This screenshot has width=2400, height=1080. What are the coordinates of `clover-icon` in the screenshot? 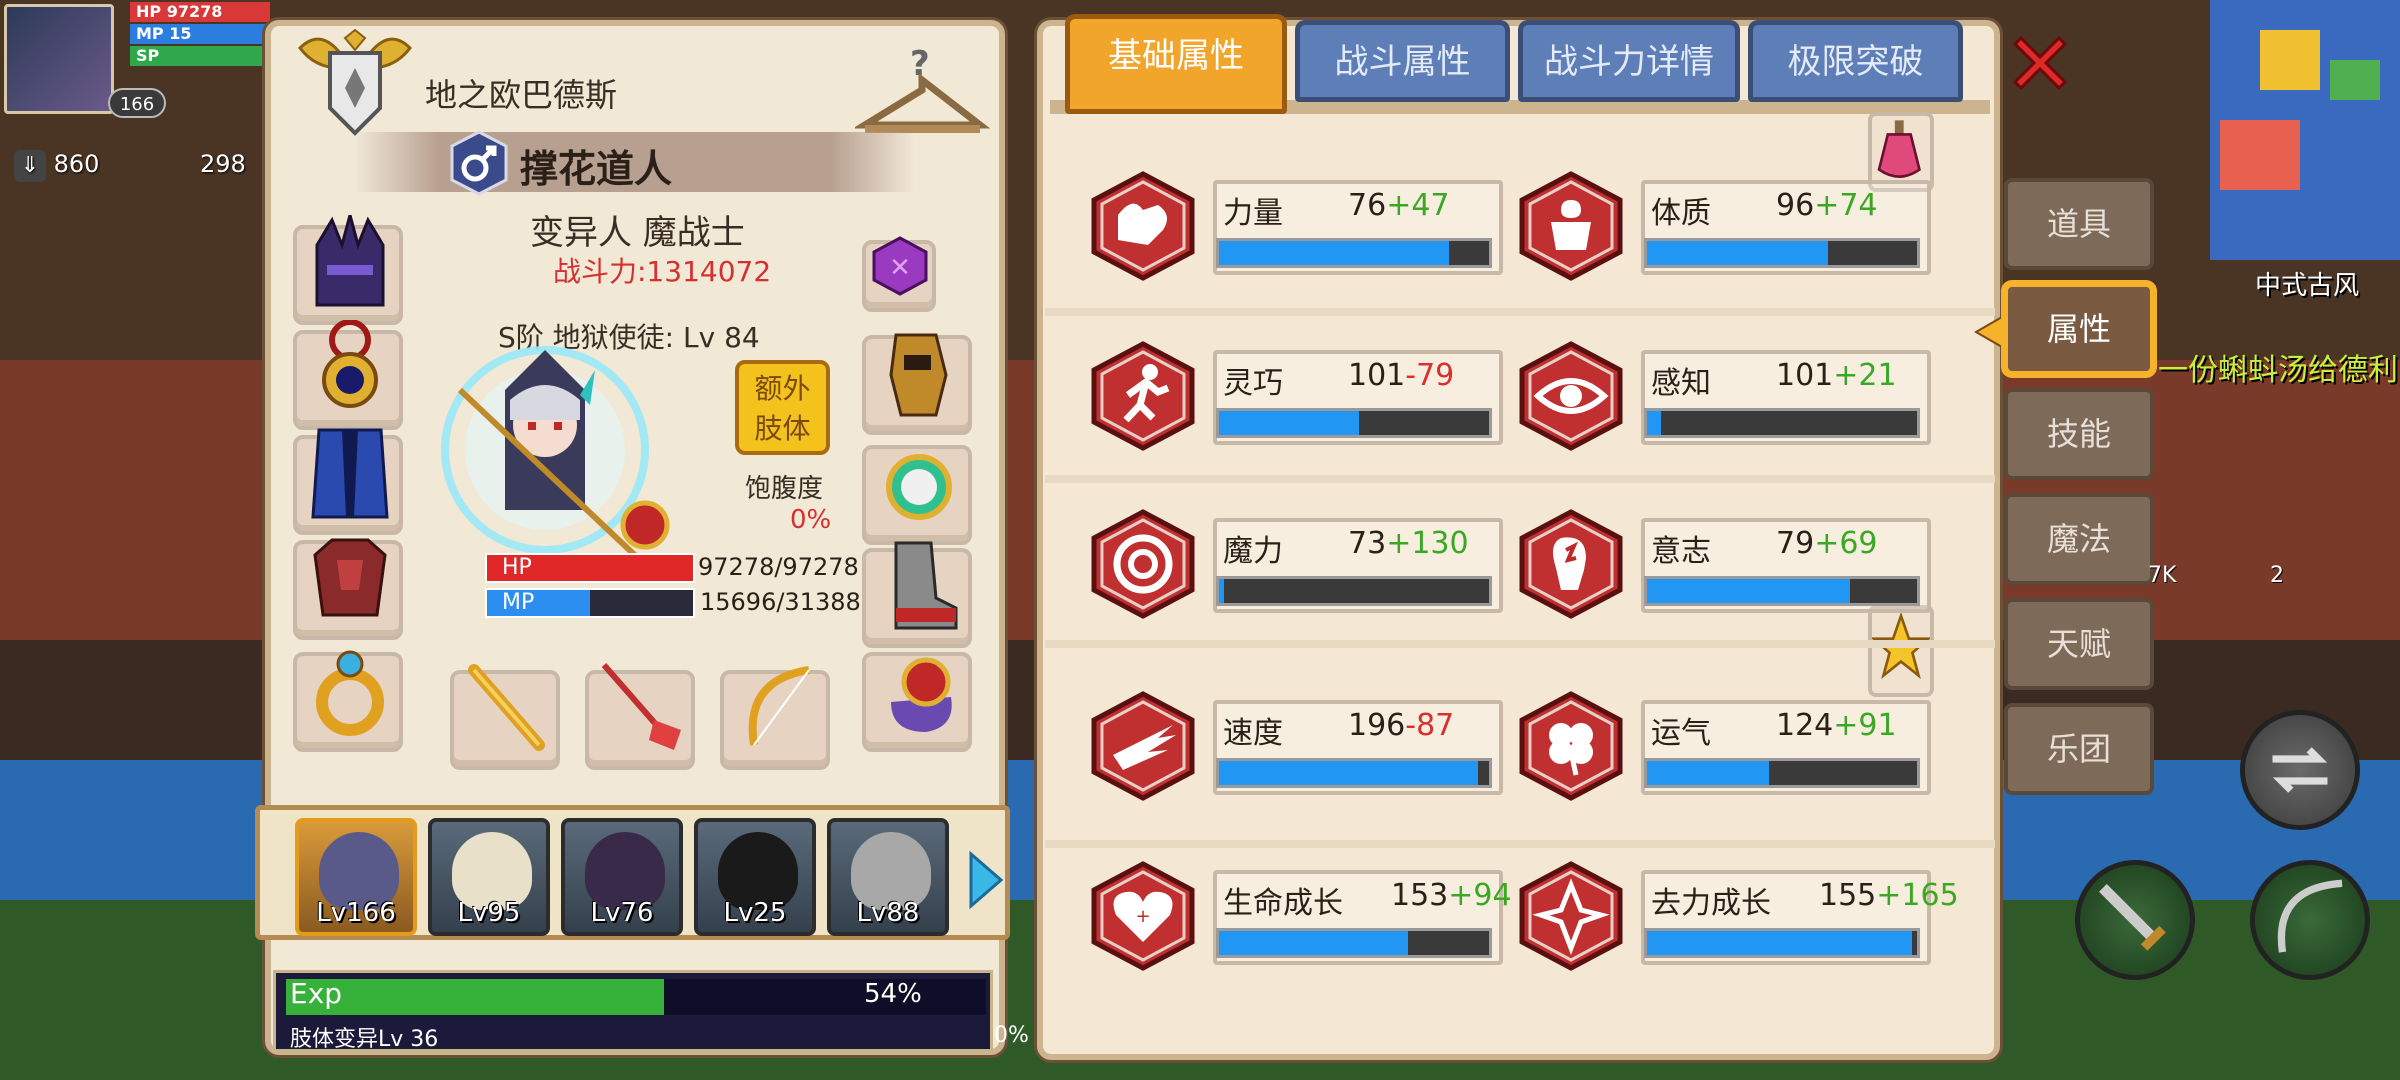 It's located at (1571, 746).